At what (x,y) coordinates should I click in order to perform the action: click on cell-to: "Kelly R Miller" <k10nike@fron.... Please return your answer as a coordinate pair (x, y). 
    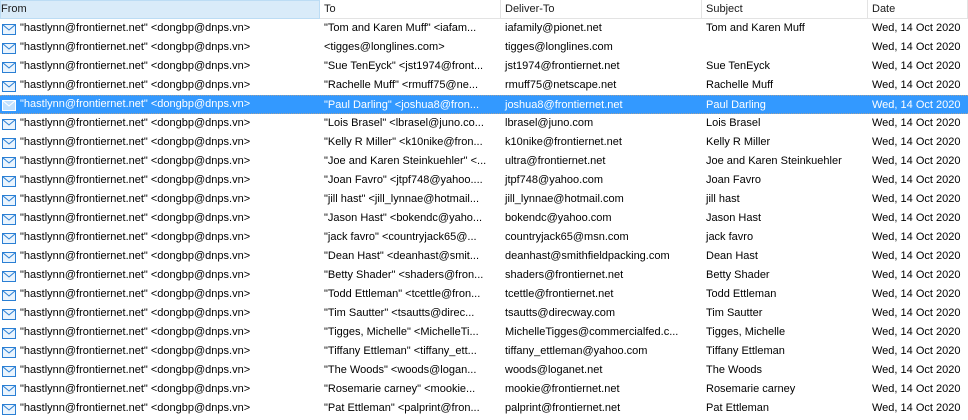
    Looking at the image, I should click on (403, 142).